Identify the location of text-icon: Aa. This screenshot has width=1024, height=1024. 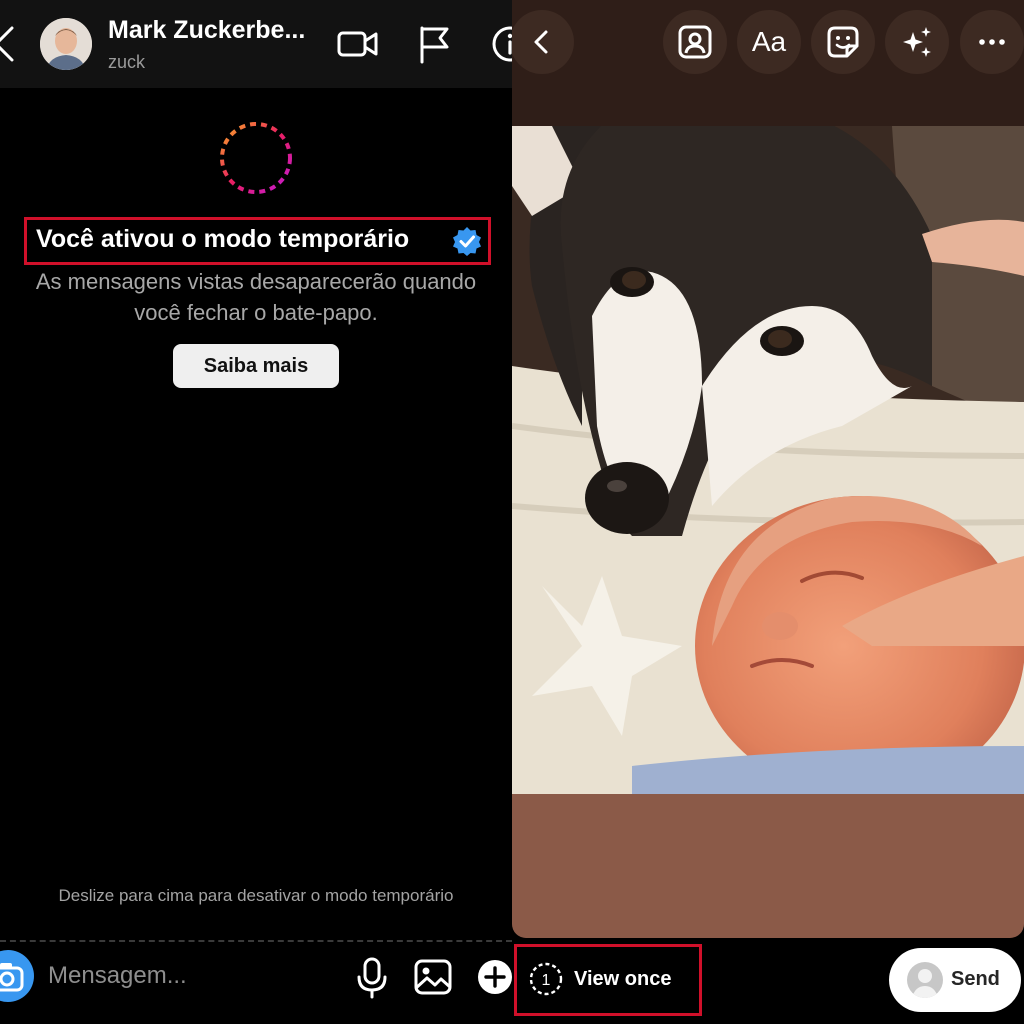
(769, 41).